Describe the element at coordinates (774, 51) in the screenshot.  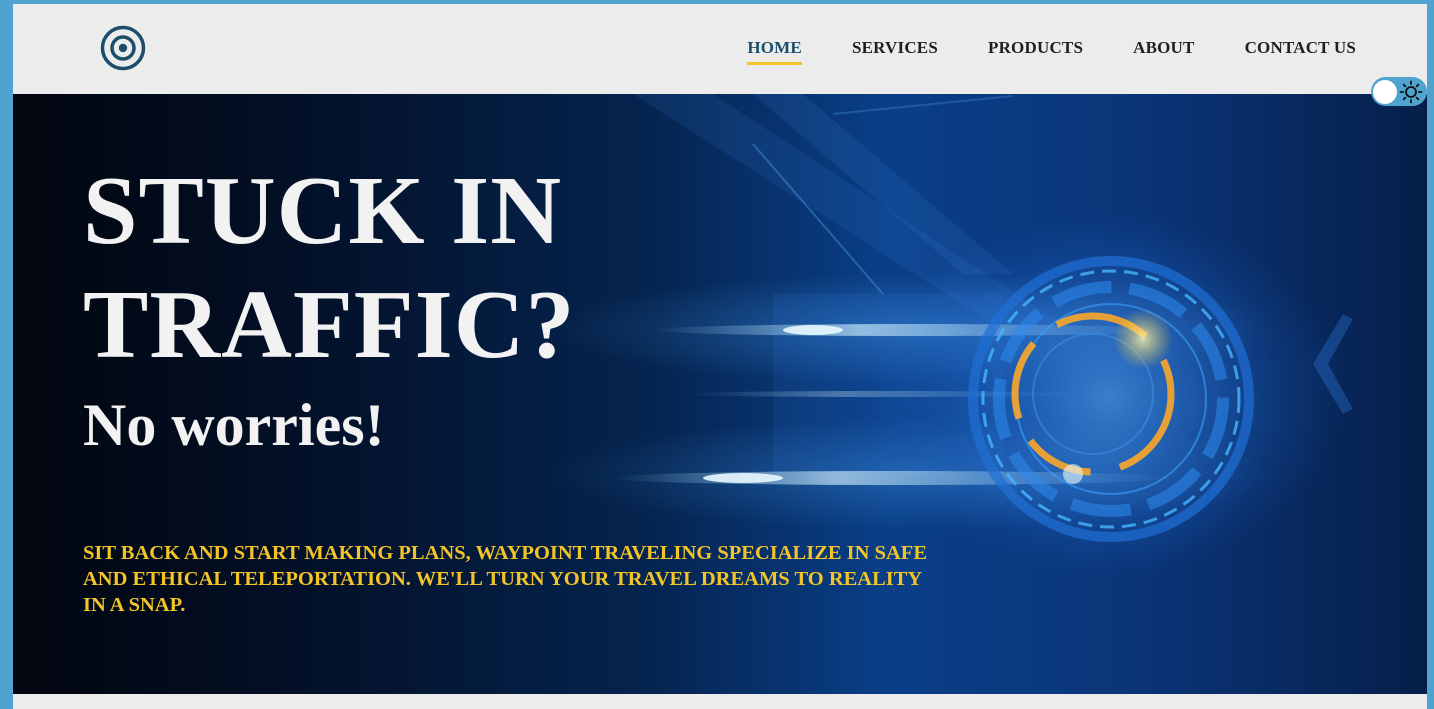
I see `nav-item-home: HOME` at that location.